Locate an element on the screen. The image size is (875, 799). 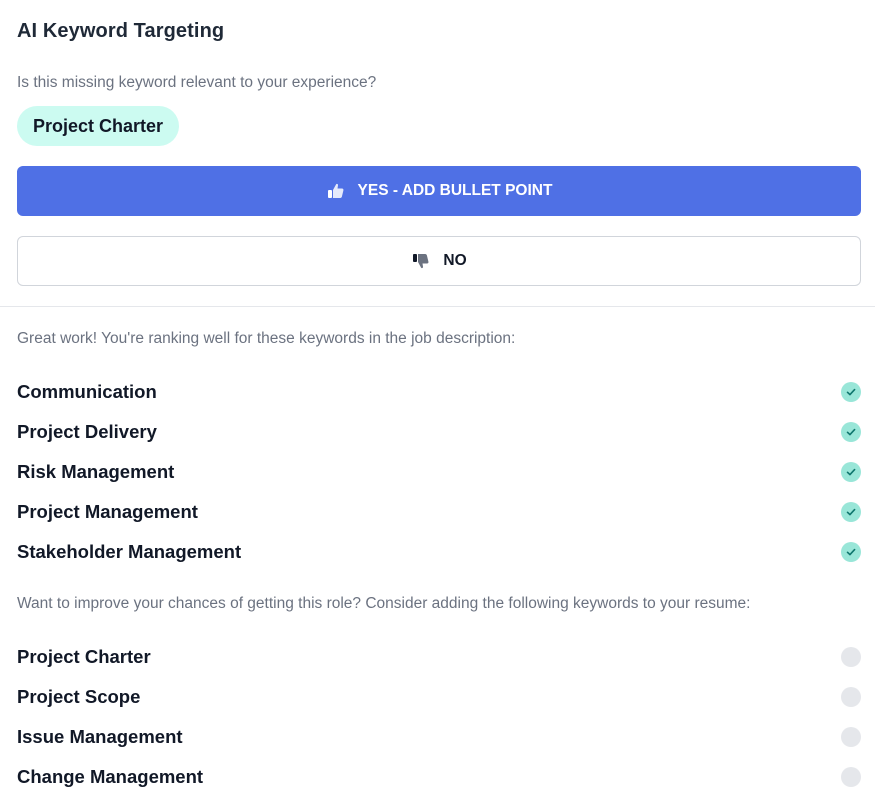
yes-button-label: YES - ADD BULLET POINT is located at coordinates (455, 190).